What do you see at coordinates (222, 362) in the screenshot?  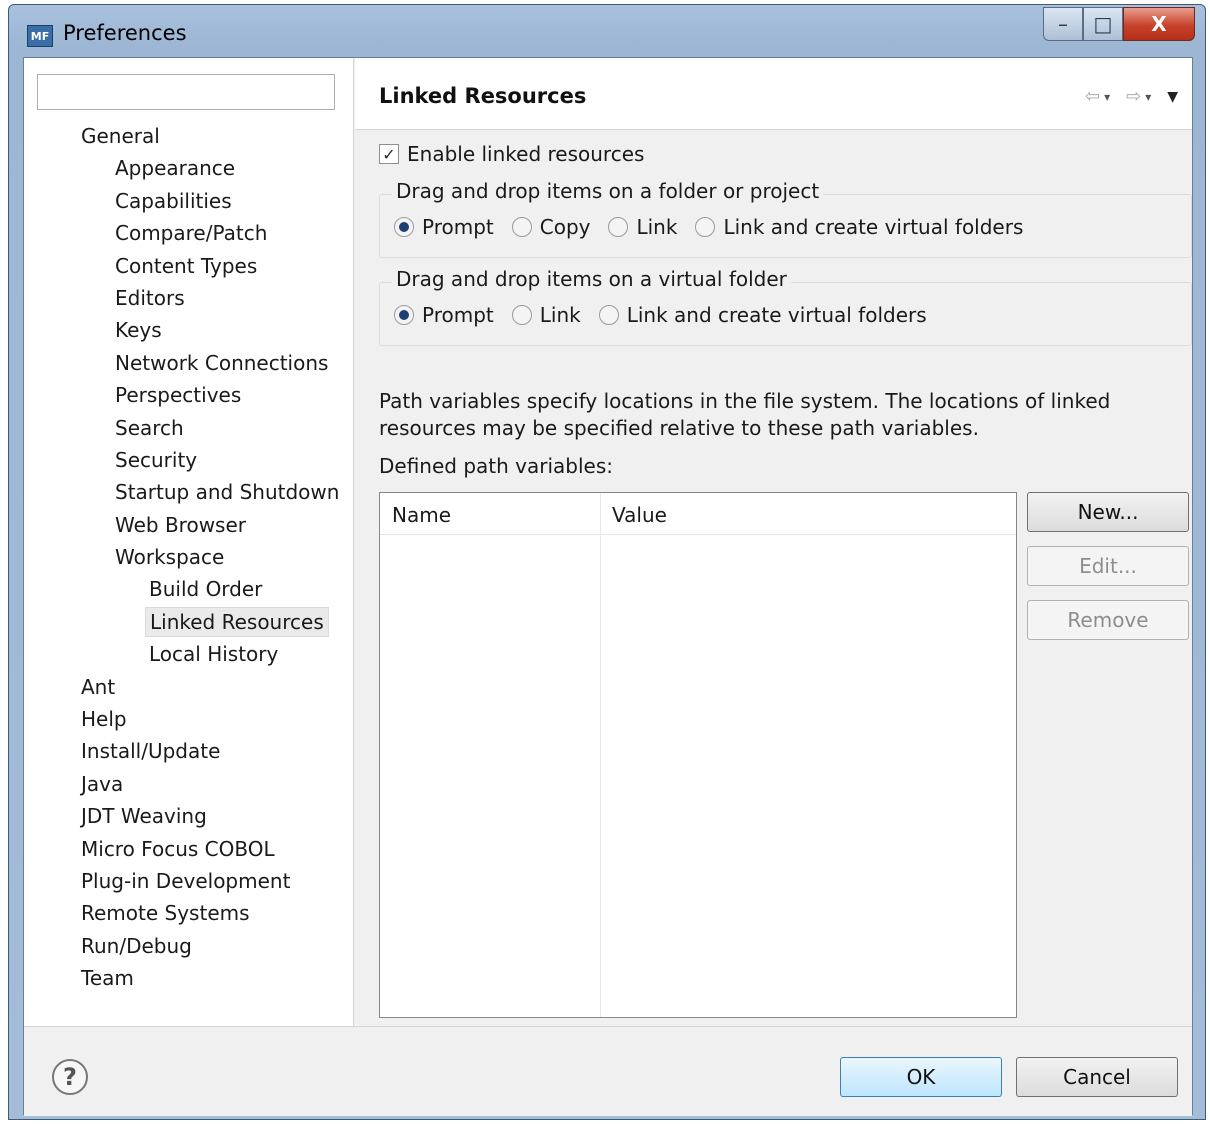 I see `tree-item-label: Network Connections` at bounding box center [222, 362].